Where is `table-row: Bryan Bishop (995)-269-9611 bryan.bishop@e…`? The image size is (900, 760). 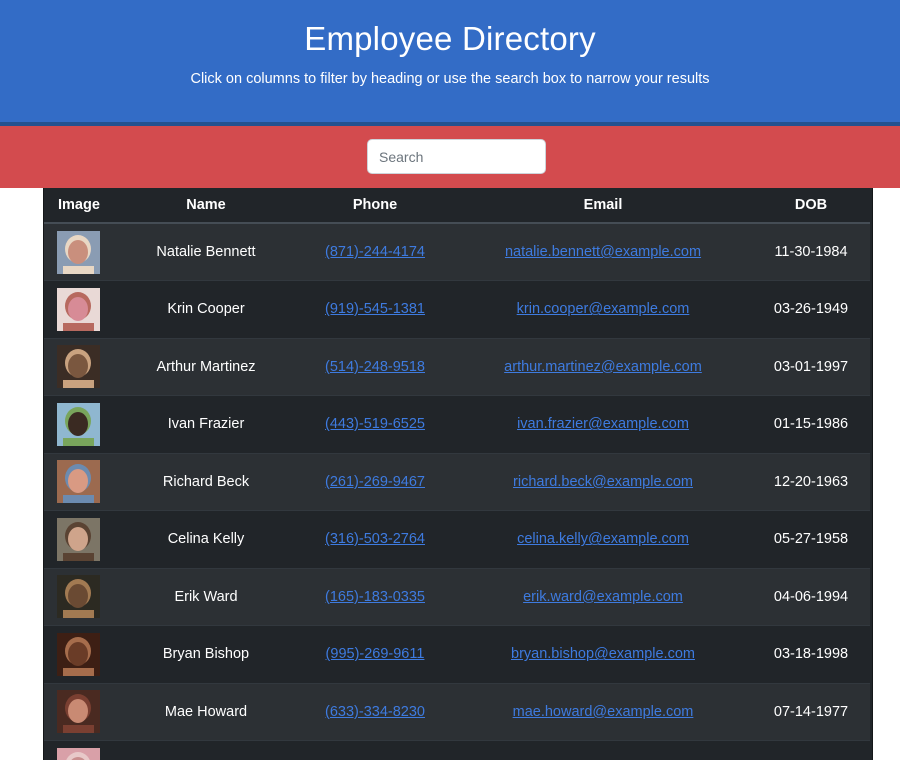 table-row: Bryan Bishop (995)-269-9611 bryan.bishop@e… is located at coordinates (457, 654).